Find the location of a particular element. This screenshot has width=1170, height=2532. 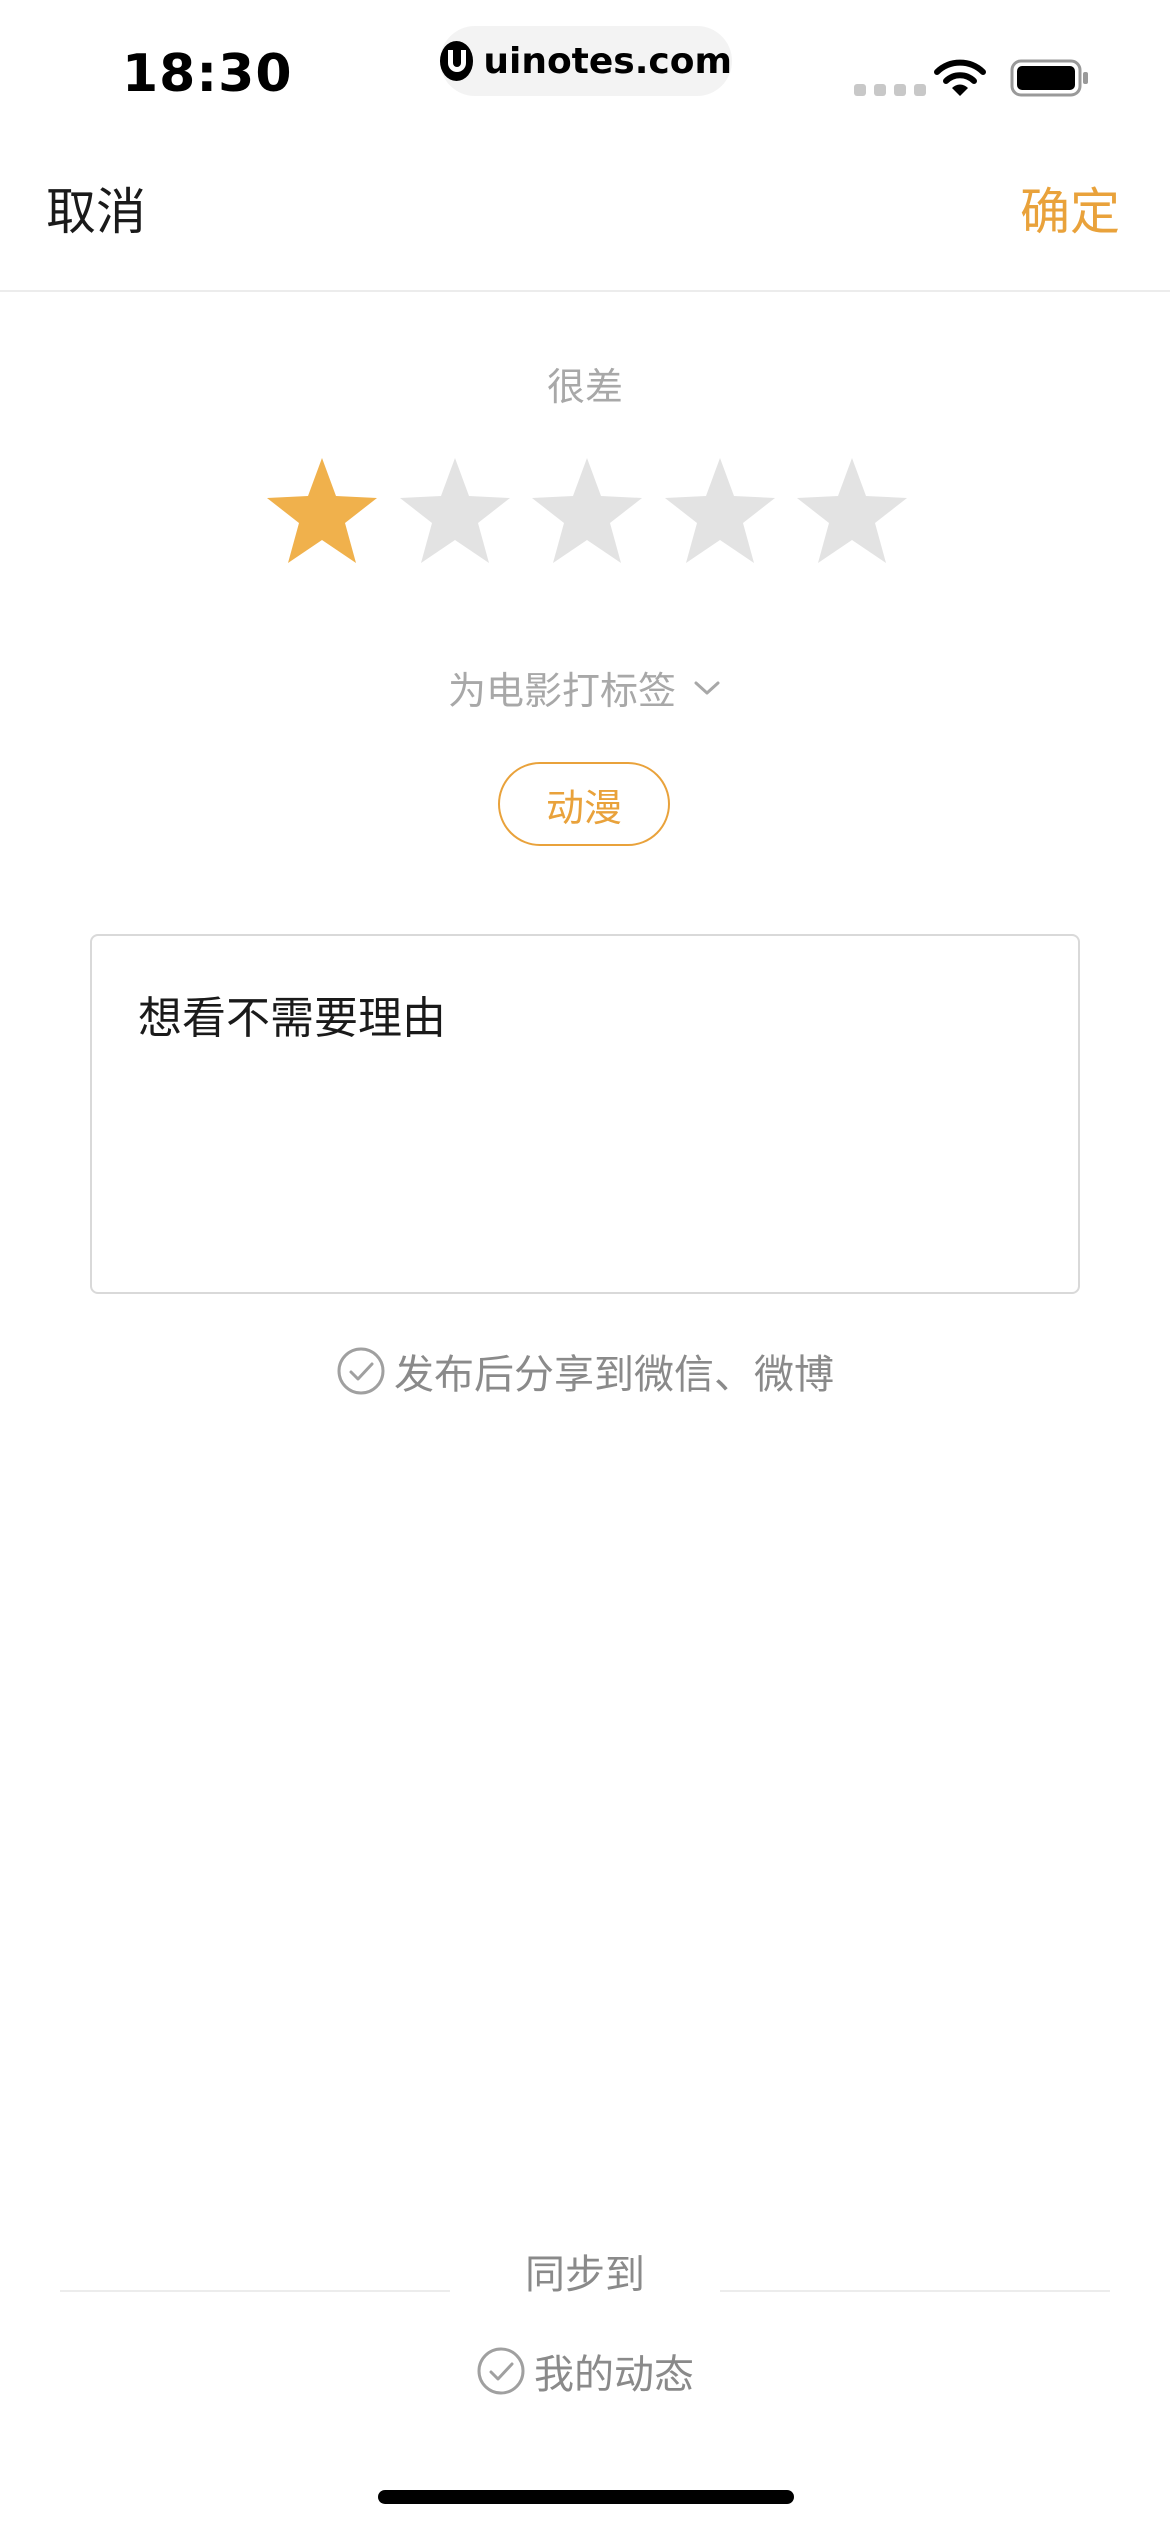

comment-textarea: 想看不需要理由 is located at coordinates (585, 1114).